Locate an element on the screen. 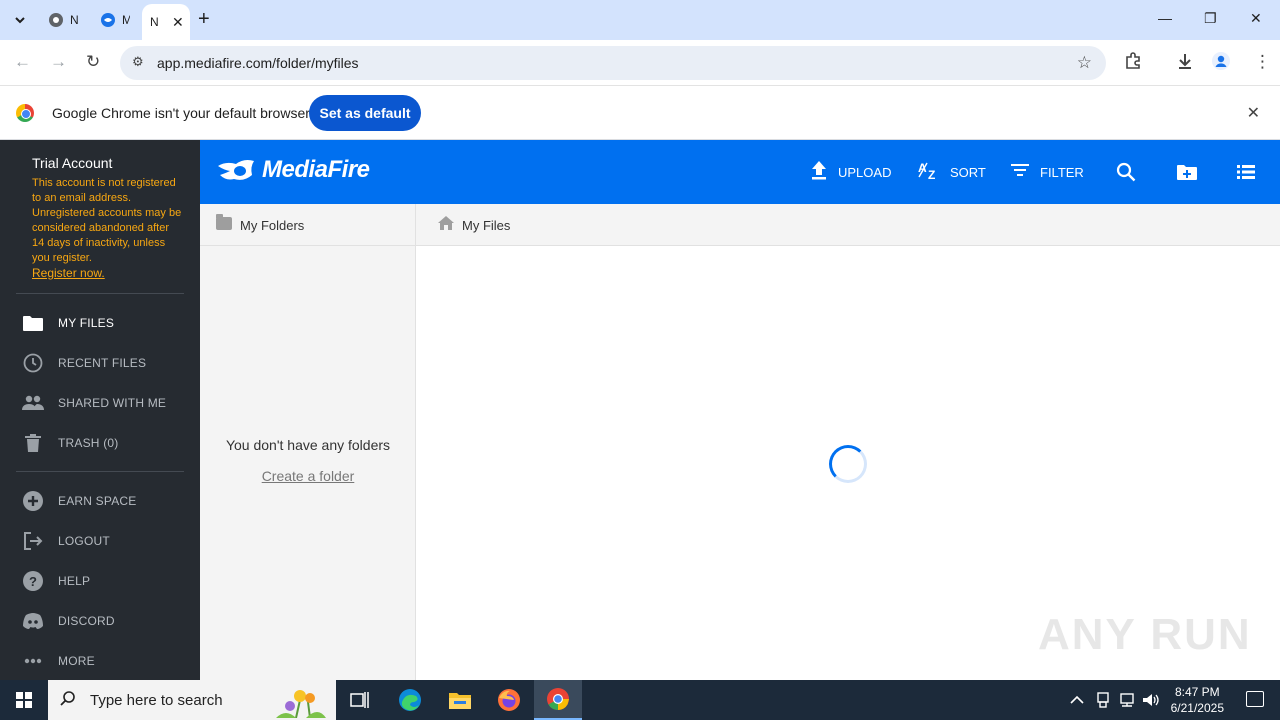 The width and height of the screenshot is (1280, 720). sidebar-item-trash: TRASH (0) is located at coordinates (100, 443).